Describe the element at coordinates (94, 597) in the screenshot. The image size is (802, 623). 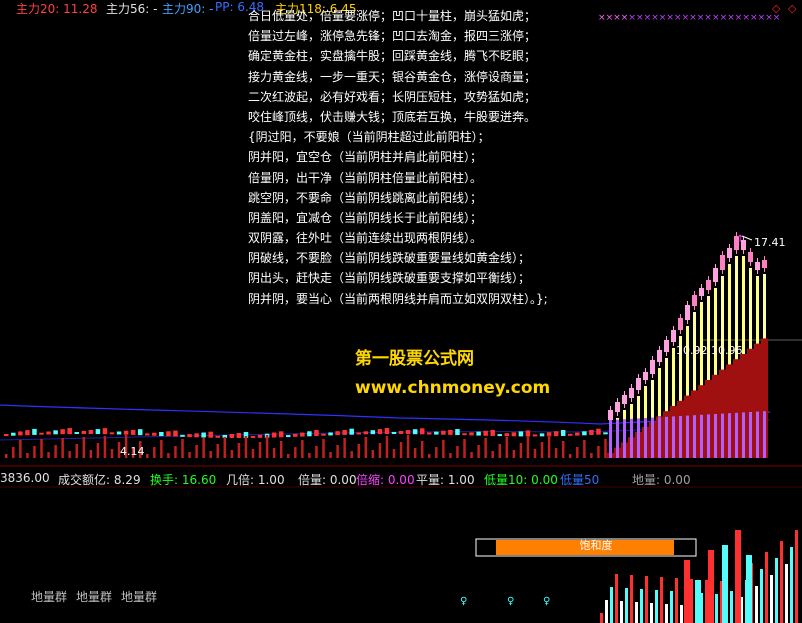
I see `ground-volume-group-2: 地量群` at that location.